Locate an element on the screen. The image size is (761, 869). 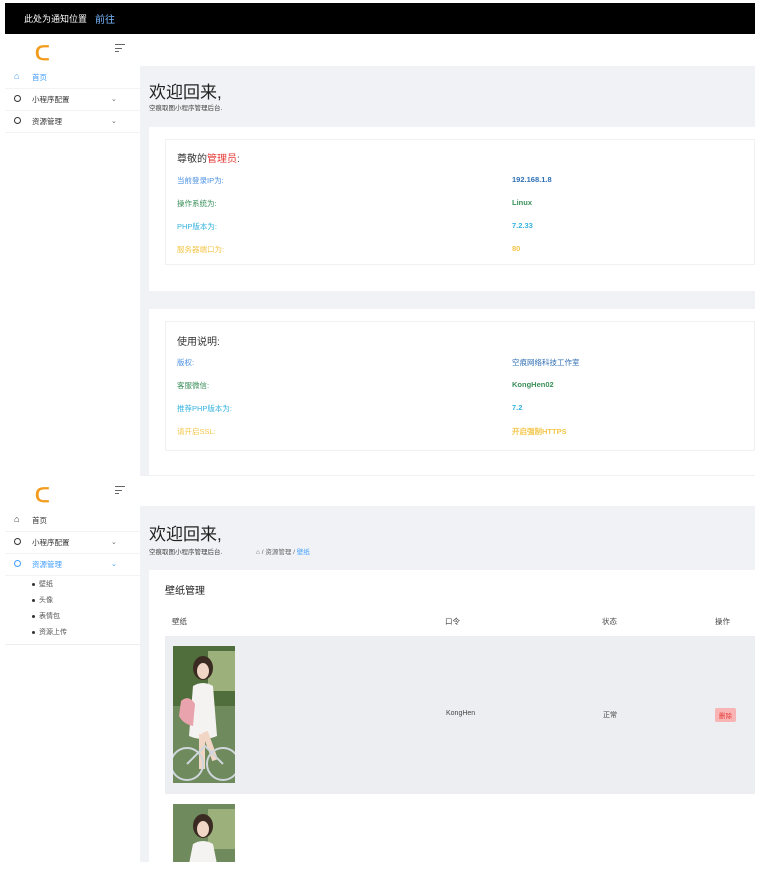
usage-value: 空痕网络科技工作室 is located at coordinates (546, 362).